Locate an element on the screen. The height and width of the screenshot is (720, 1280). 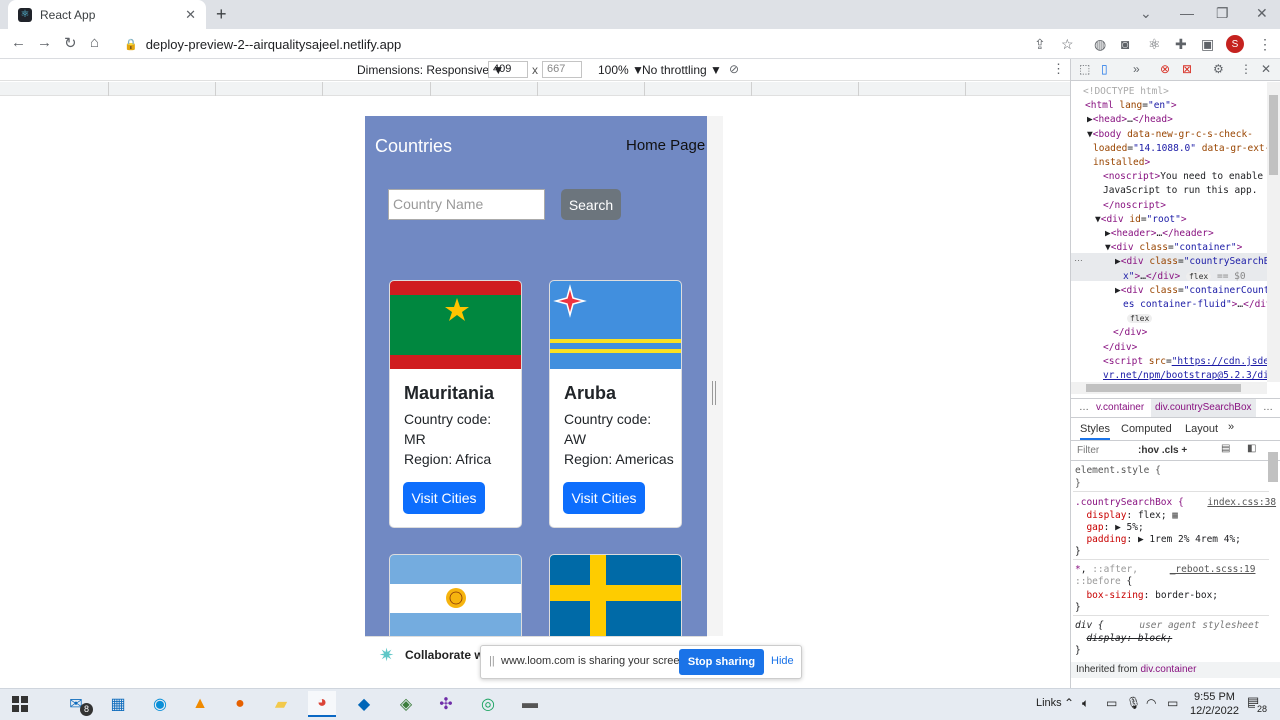
elements-h-scroll-thumb is located at coordinates (1163, 388).